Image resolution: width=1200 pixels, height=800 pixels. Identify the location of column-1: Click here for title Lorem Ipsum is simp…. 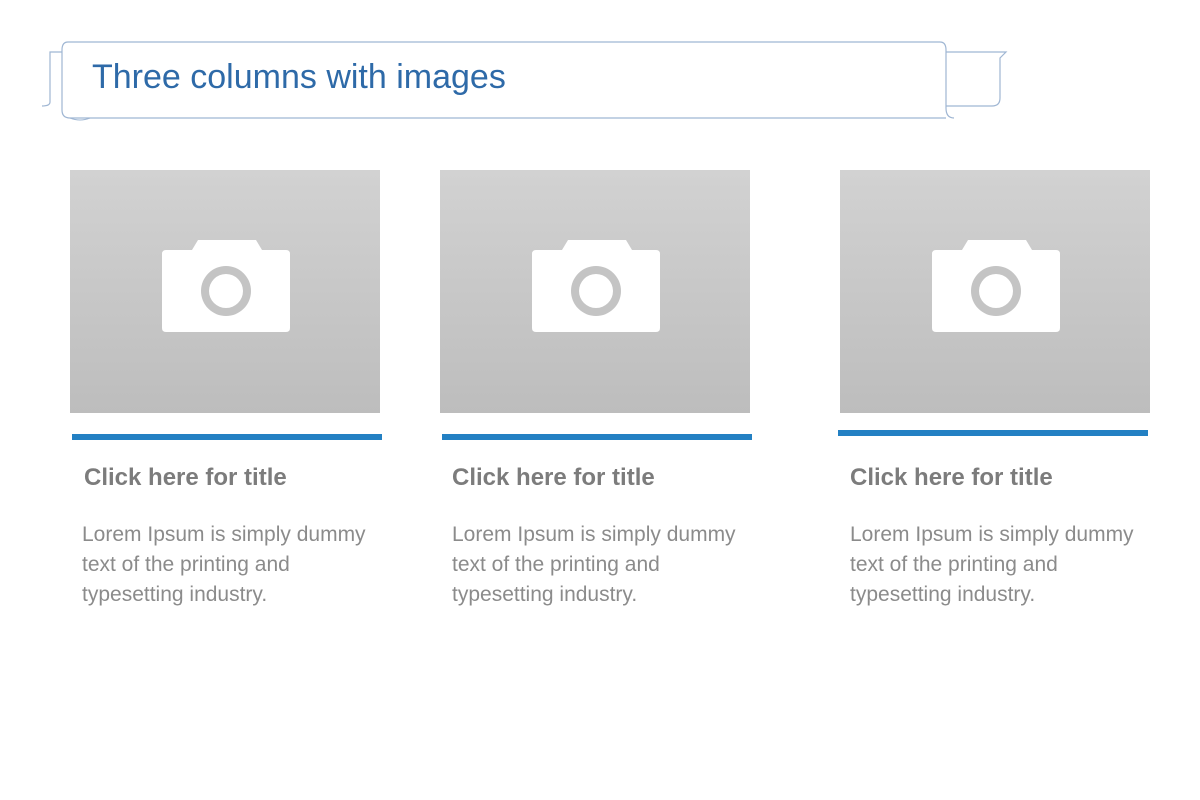
(226, 388).